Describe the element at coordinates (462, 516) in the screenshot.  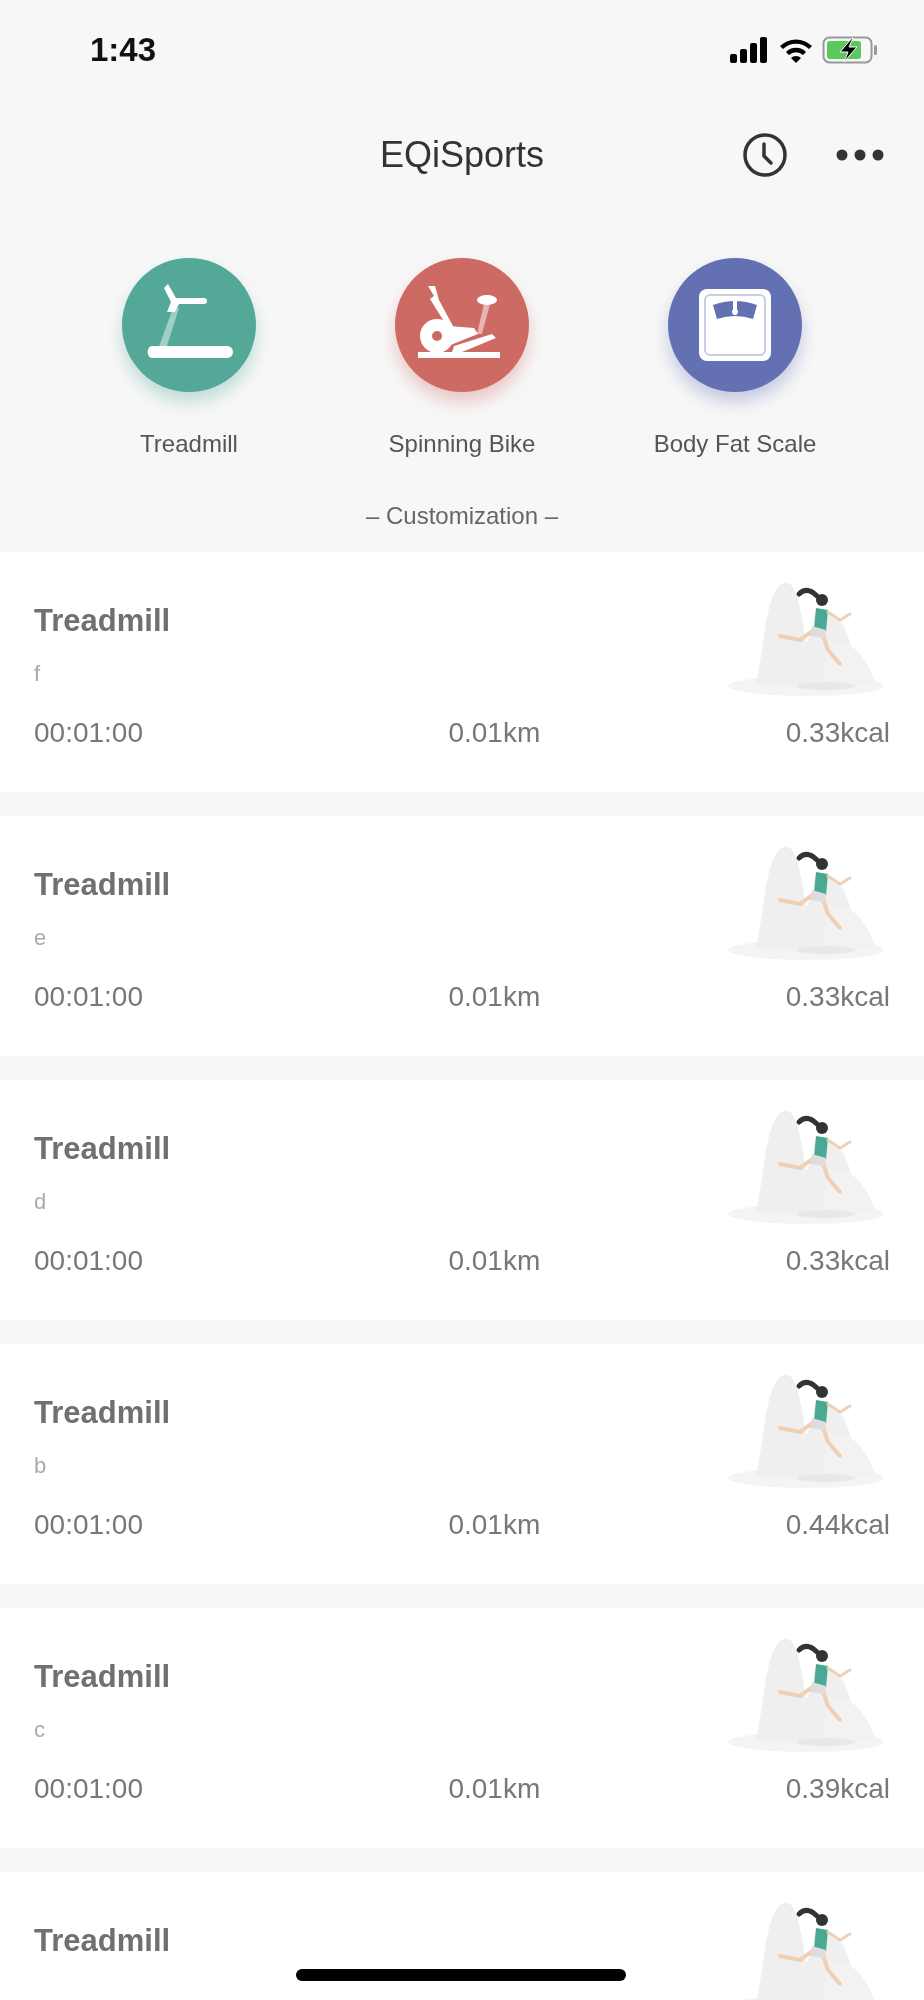
I see `section-label: – Customization –` at that location.